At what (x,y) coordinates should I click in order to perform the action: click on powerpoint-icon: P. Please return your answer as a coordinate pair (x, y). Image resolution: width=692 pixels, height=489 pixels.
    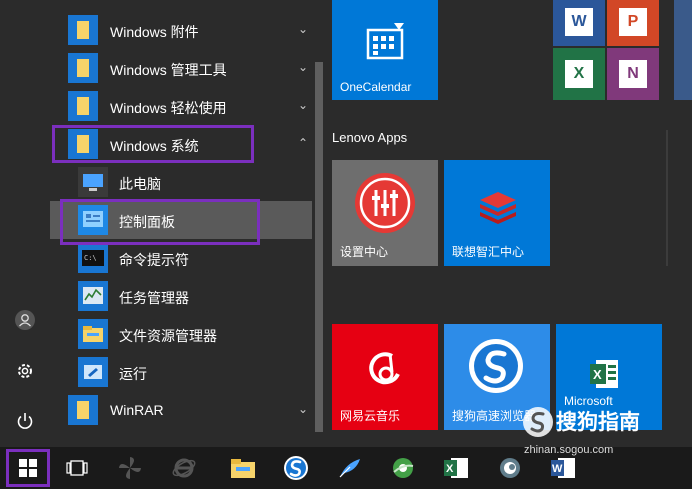
    Looking at the image, I should click on (633, 22).